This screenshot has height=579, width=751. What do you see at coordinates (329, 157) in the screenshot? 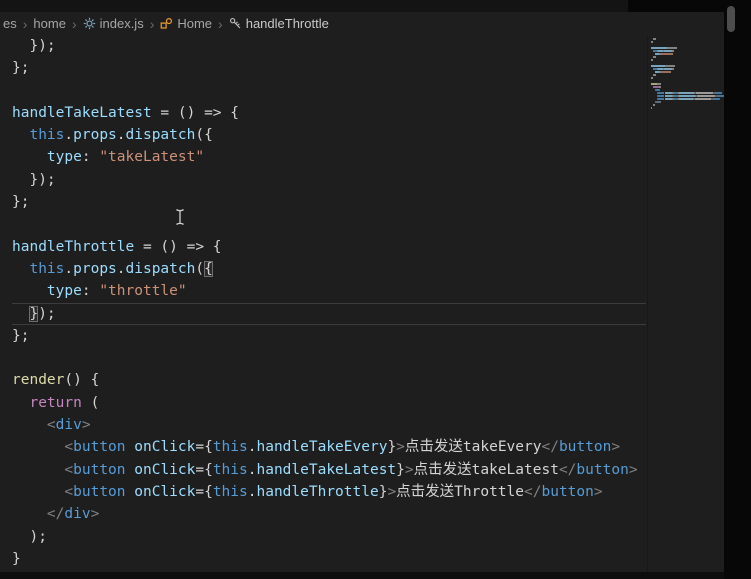
I see `code-line: type: "takeLatest"` at bounding box center [329, 157].